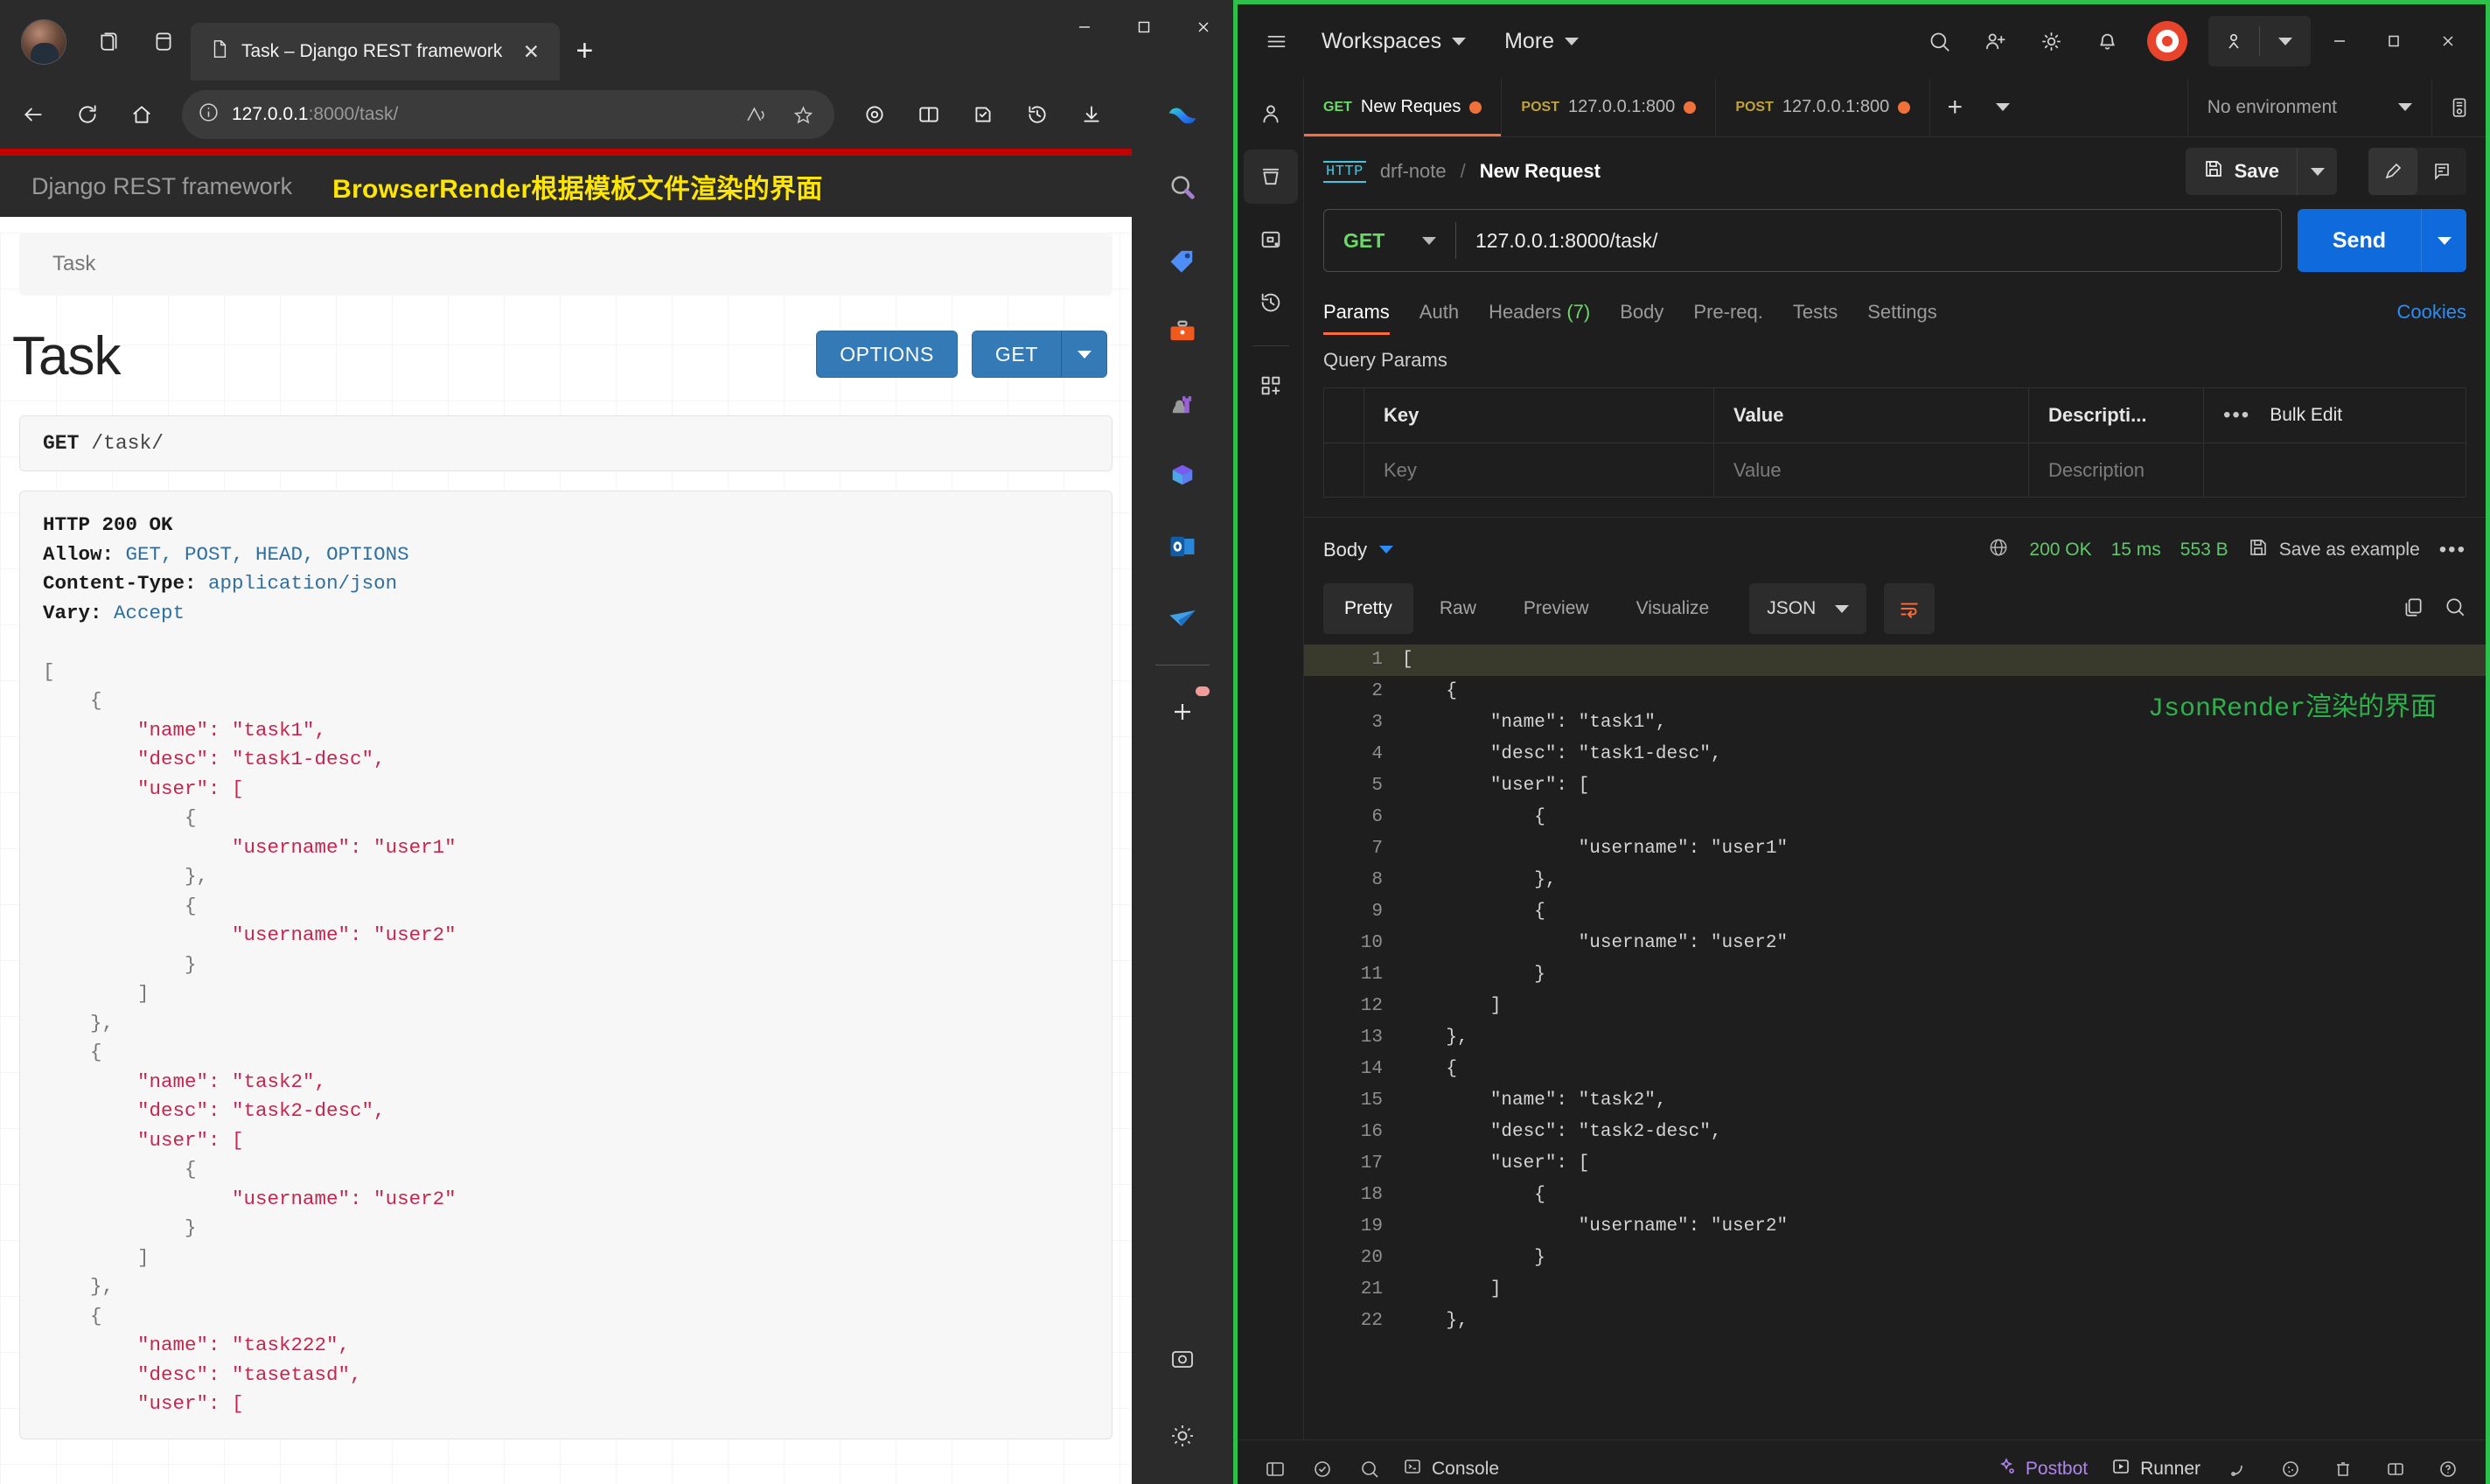 This screenshot has height=1484, width=2490. Describe the element at coordinates (2359, 240) in the screenshot. I see `send-button: Send` at that location.